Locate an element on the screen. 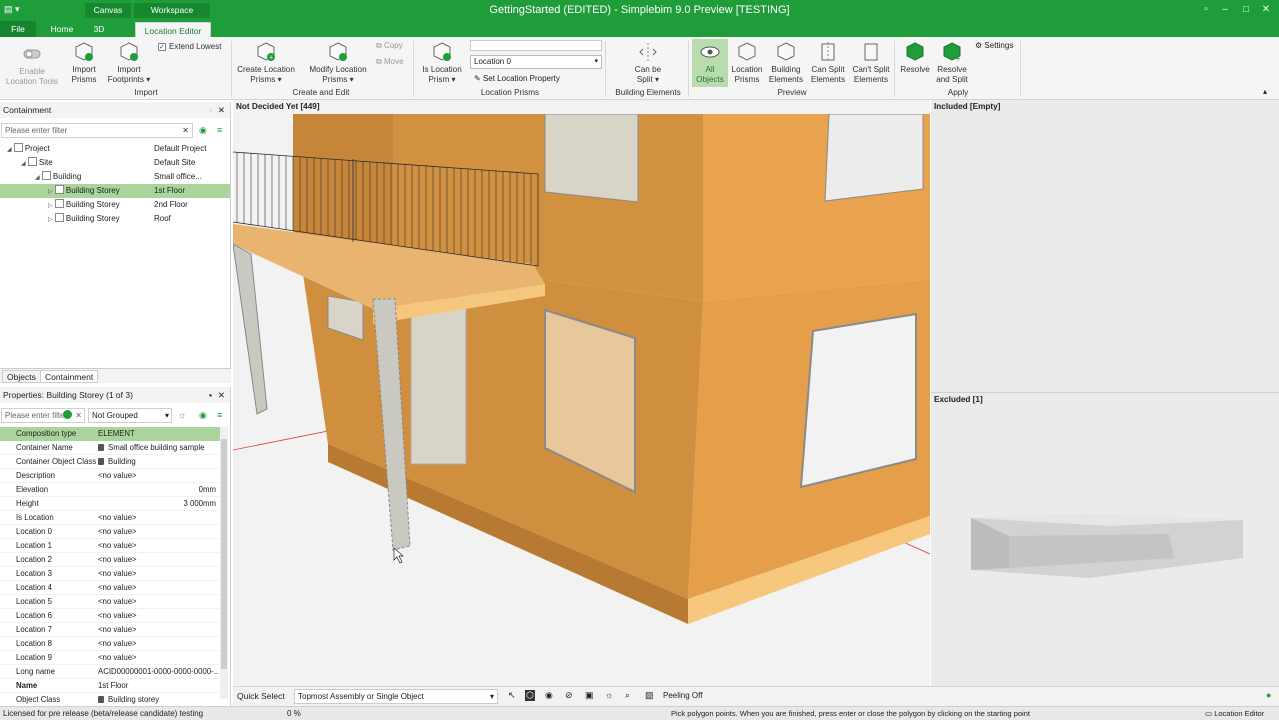 The width and height of the screenshot is (1279, 720). property-value: 0mm is located at coordinates (157, 490).